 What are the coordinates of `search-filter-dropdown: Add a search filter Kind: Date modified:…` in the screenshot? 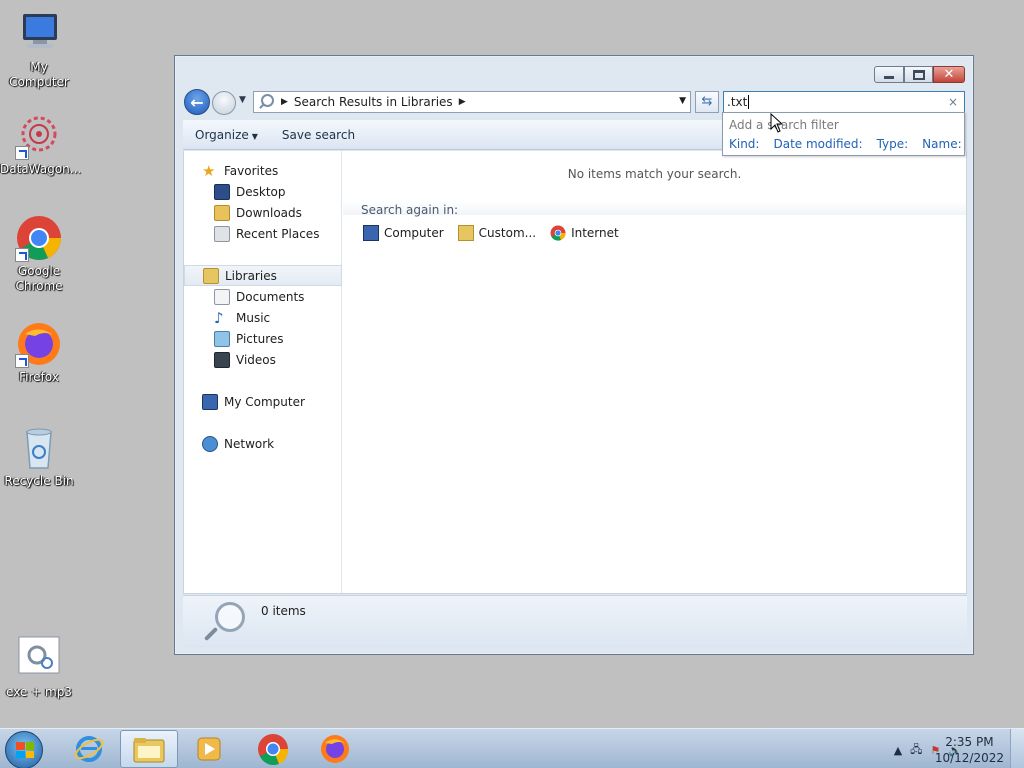 It's located at (843, 134).